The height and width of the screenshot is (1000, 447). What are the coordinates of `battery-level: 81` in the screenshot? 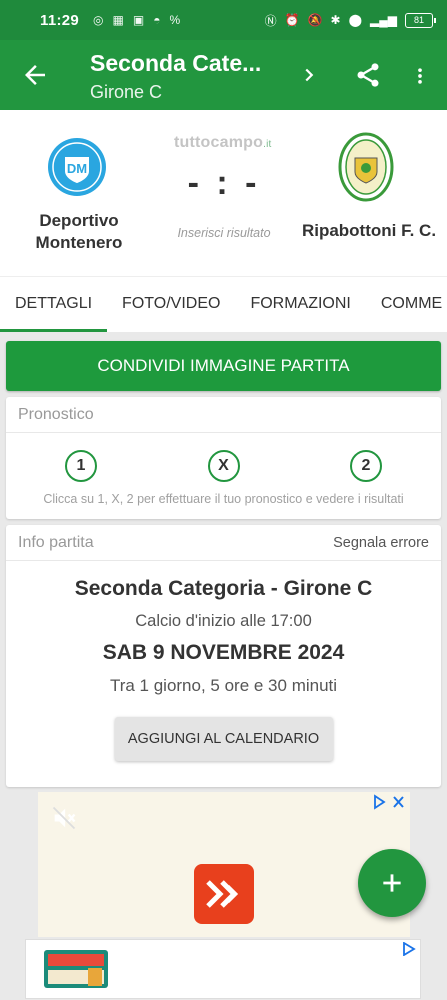 It's located at (418, 20).